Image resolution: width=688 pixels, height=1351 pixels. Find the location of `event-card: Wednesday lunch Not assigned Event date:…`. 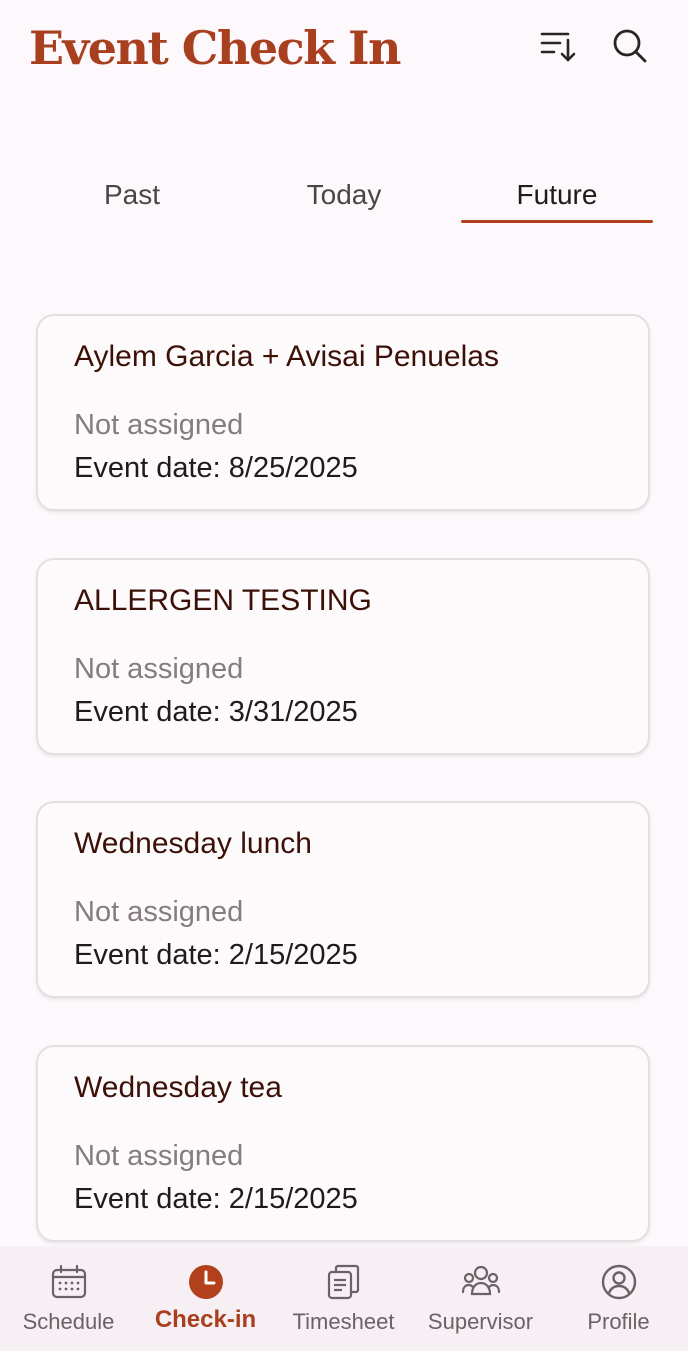

event-card: Wednesday lunch Not assigned Event date:… is located at coordinates (343, 899).